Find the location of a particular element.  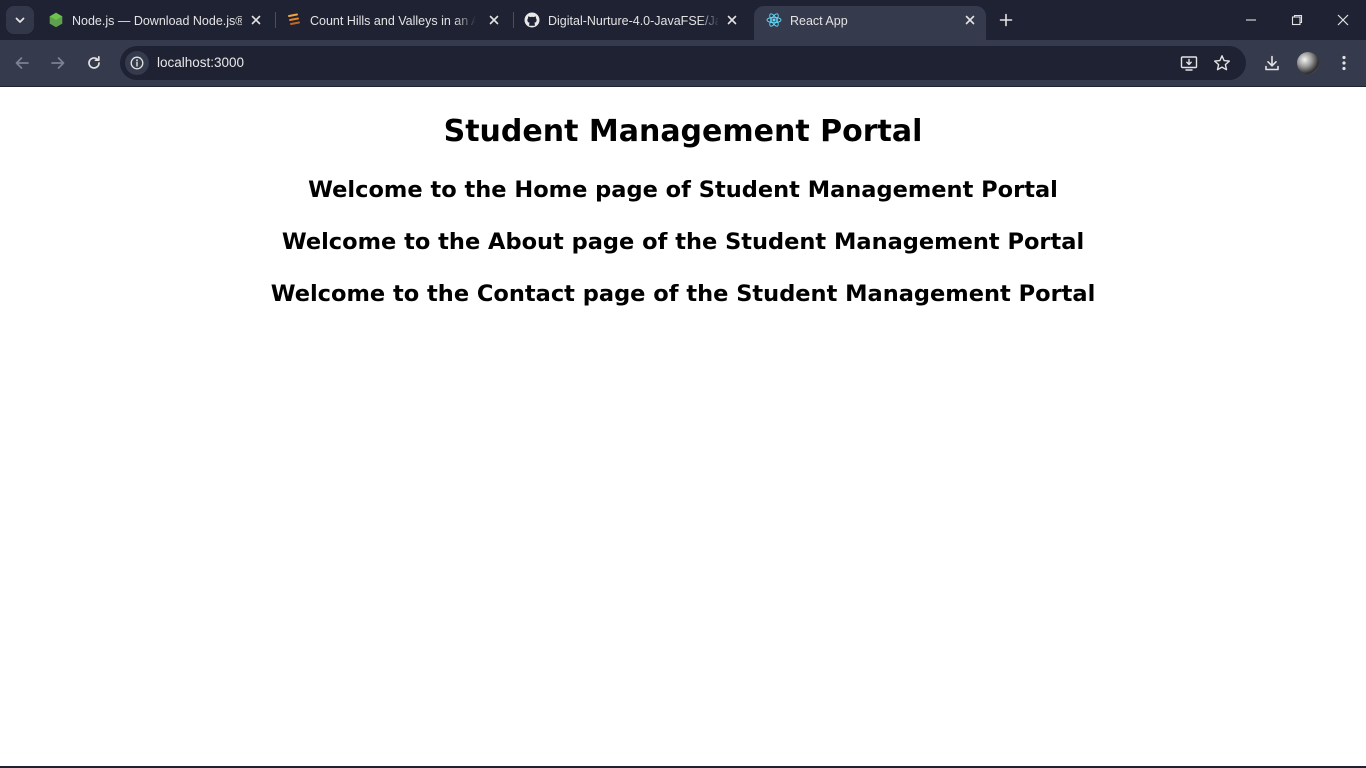

minimize-button is located at coordinates (1251, 20).